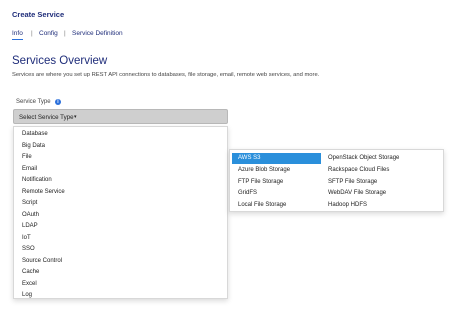  What do you see at coordinates (276, 193) in the screenshot?
I see `submenu-item-gridfs: GridFS` at bounding box center [276, 193].